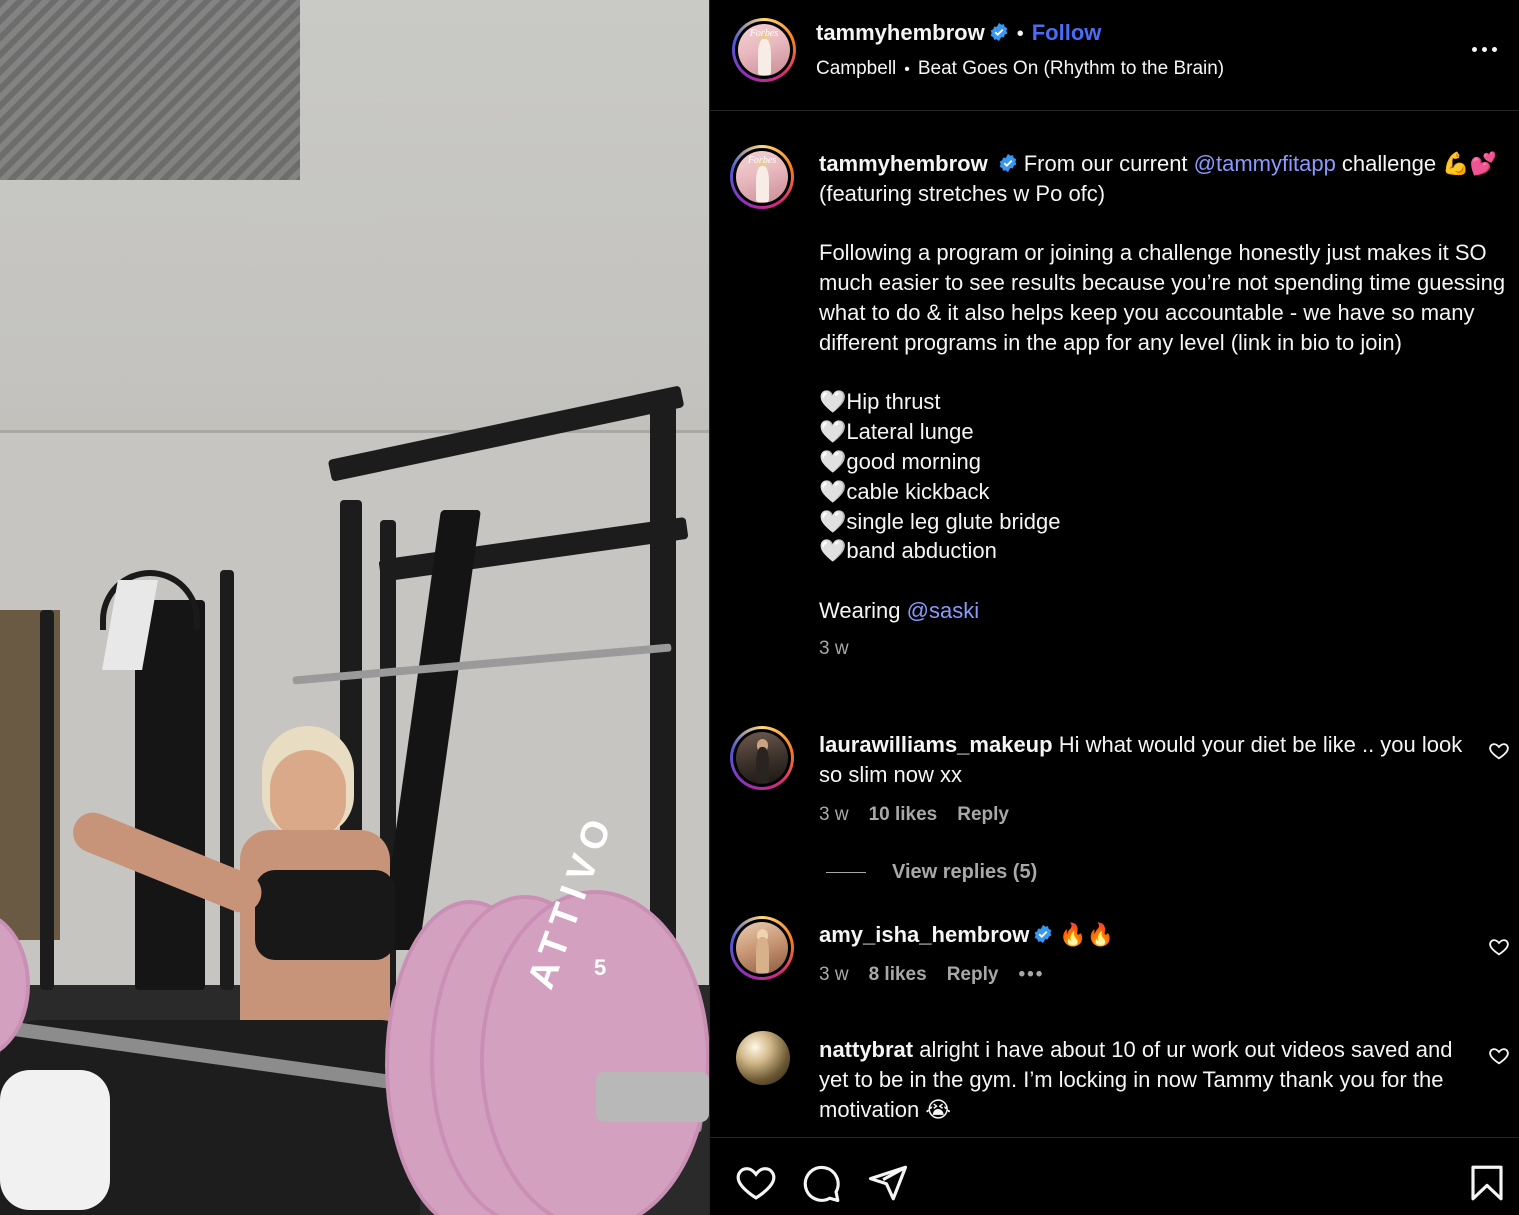 The height and width of the screenshot is (1215, 1519). What do you see at coordinates (1144, 955) in the screenshot?
I see `comment-body: amy_isha_hembrow 🔥🔥 3 w 8 likes Reply •••` at bounding box center [1144, 955].